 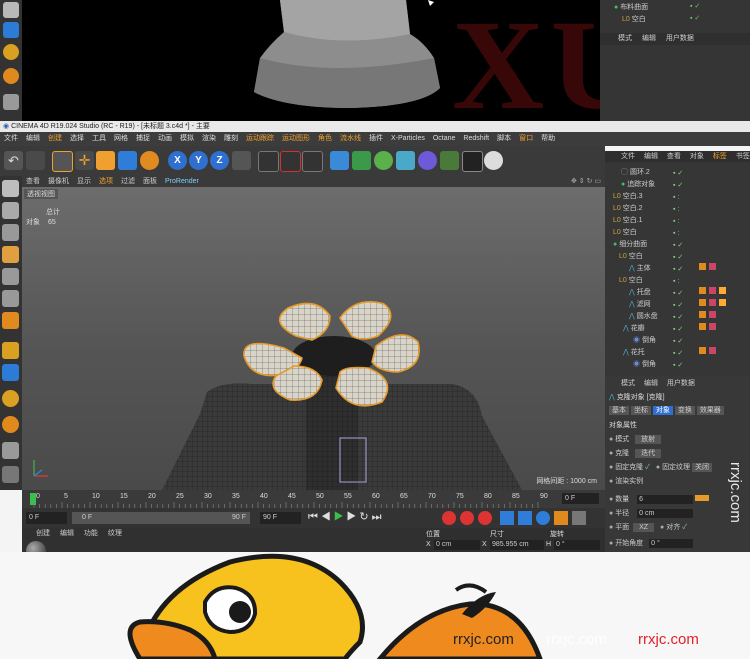 I want to click on lock-icon, so click(x=10, y=474).